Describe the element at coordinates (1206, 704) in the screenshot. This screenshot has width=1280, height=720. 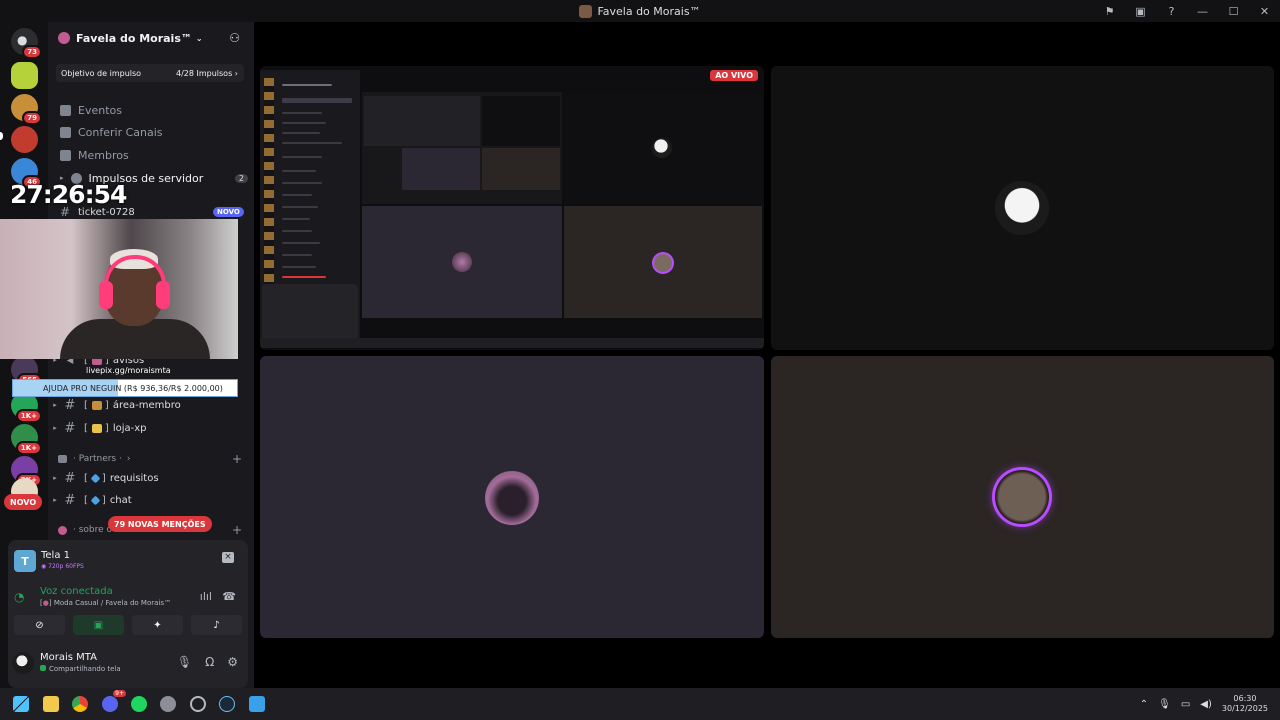
I see `volume-icon: ◀)` at that location.